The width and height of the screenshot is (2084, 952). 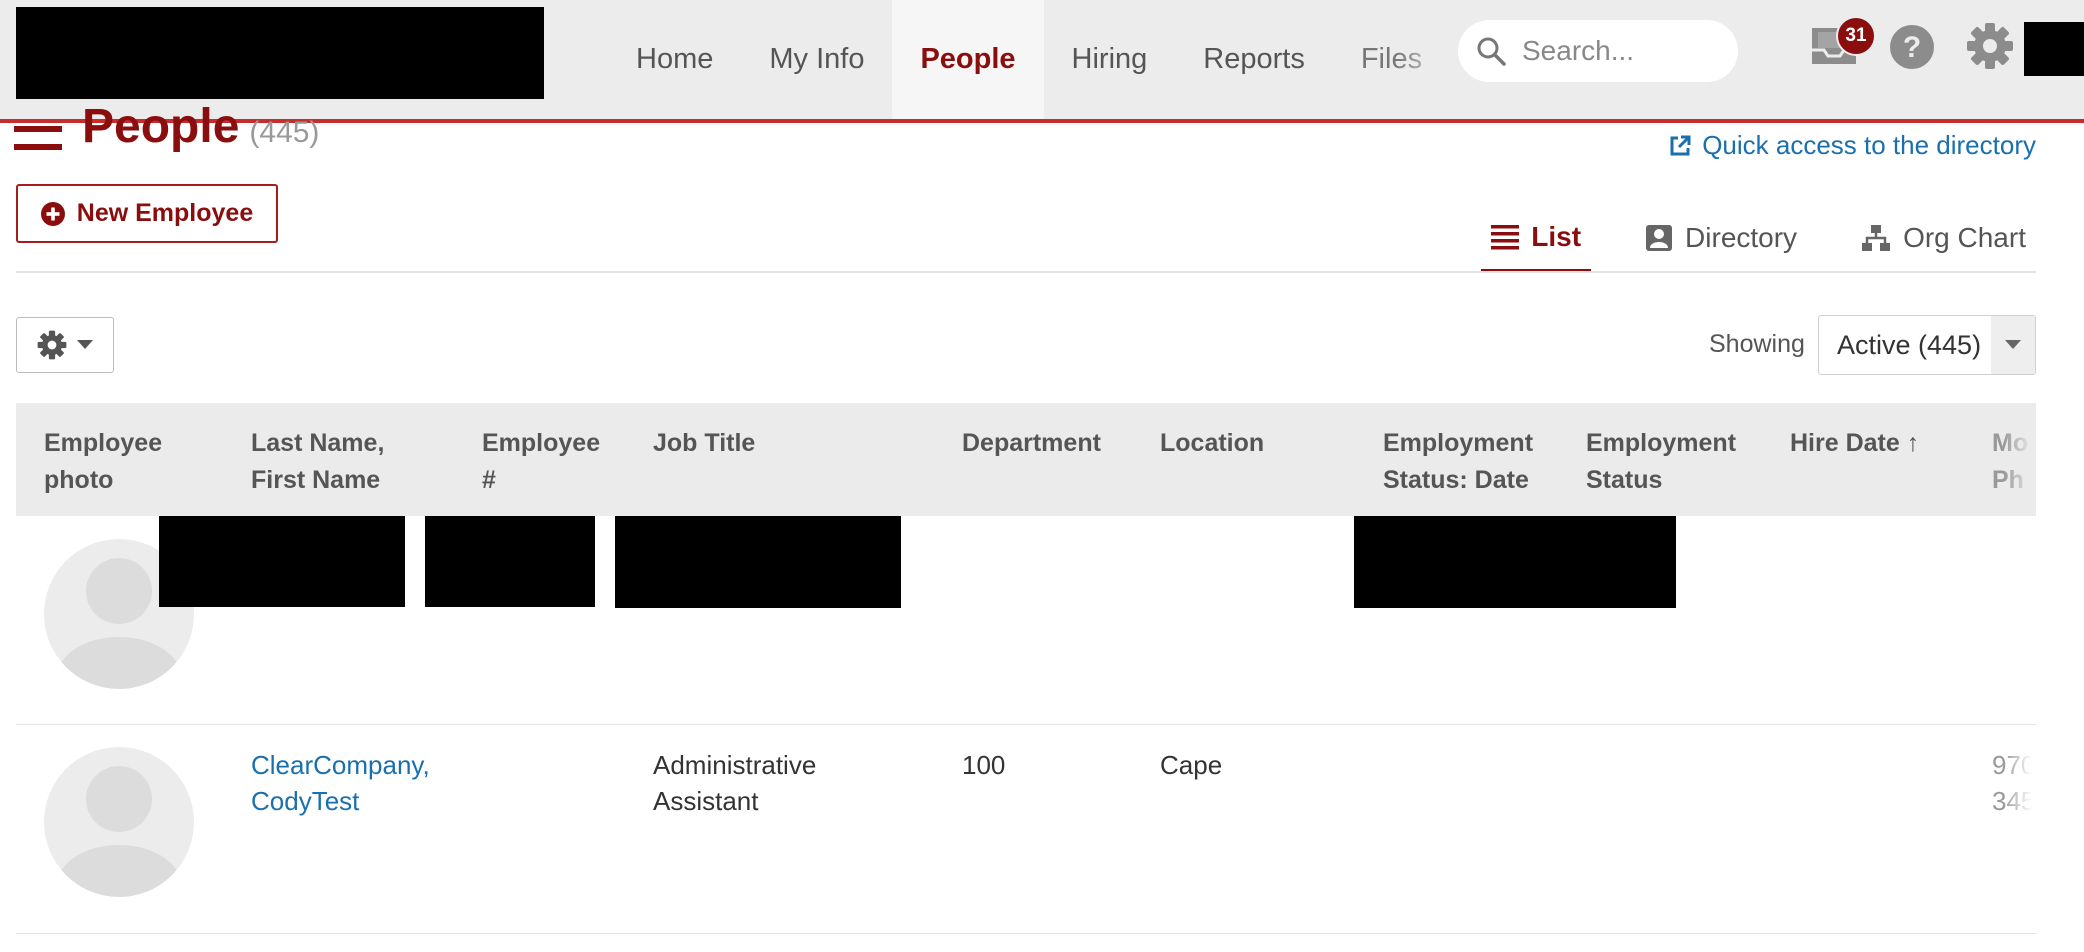 I want to click on col-label-line2: Status, so click(x=1624, y=480).